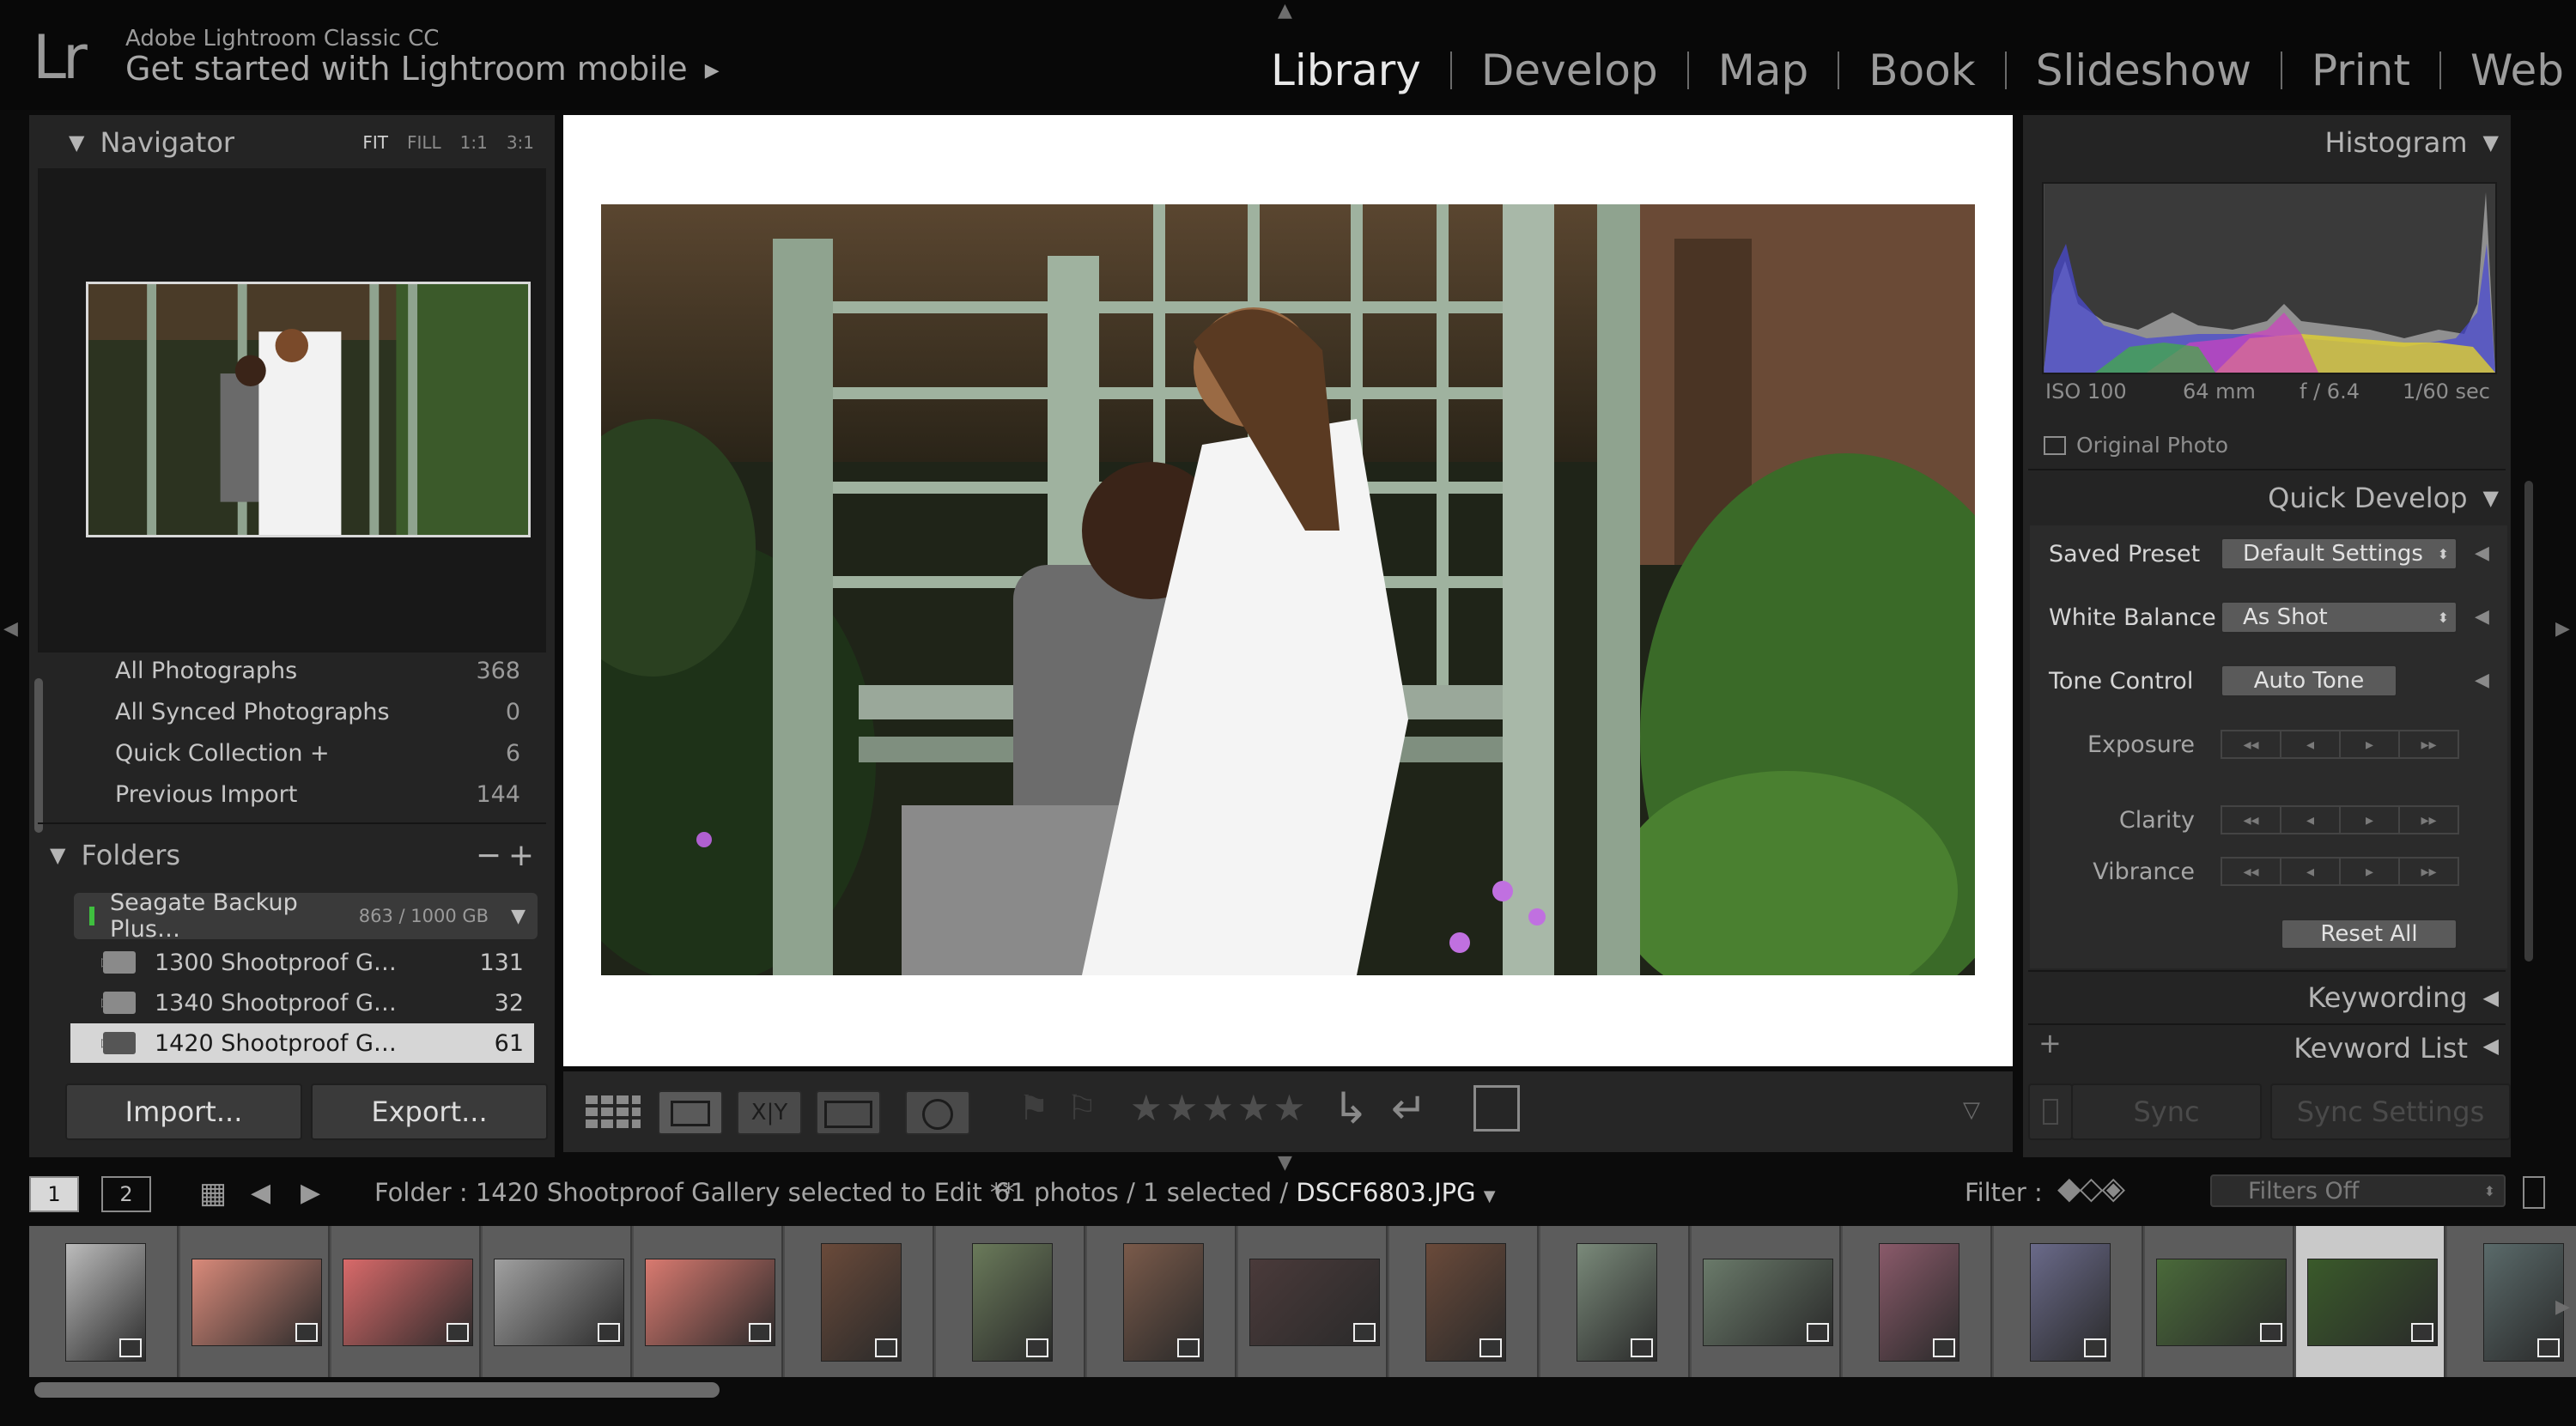 Image resolution: width=2576 pixels, height=1426 pixels. I want to click on mobile-promo: Get started with Lightroom mobile ▶, so click(422, 69).